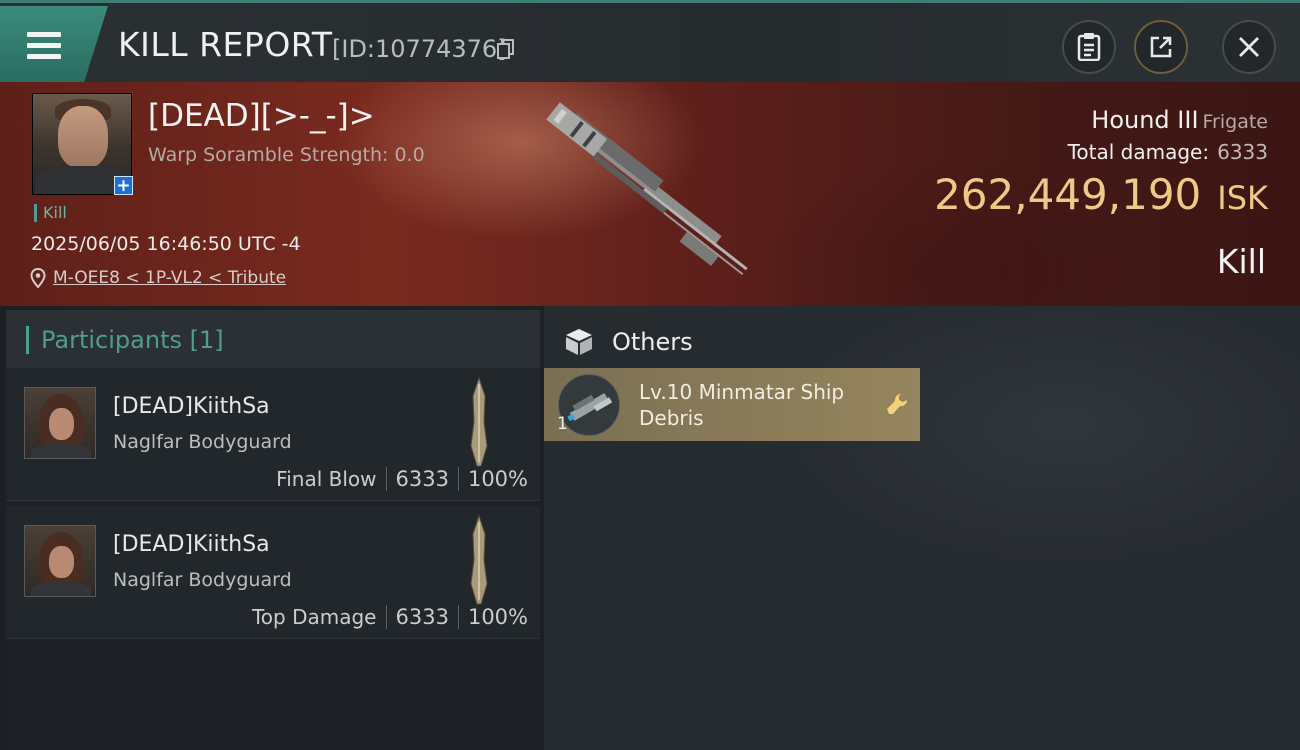 The image size is (1300, 750). Describe the element at coordinates (742, 405) in the screenshot. I see `item-name: Lv.10 Minmatar Ship Debris` at that location.